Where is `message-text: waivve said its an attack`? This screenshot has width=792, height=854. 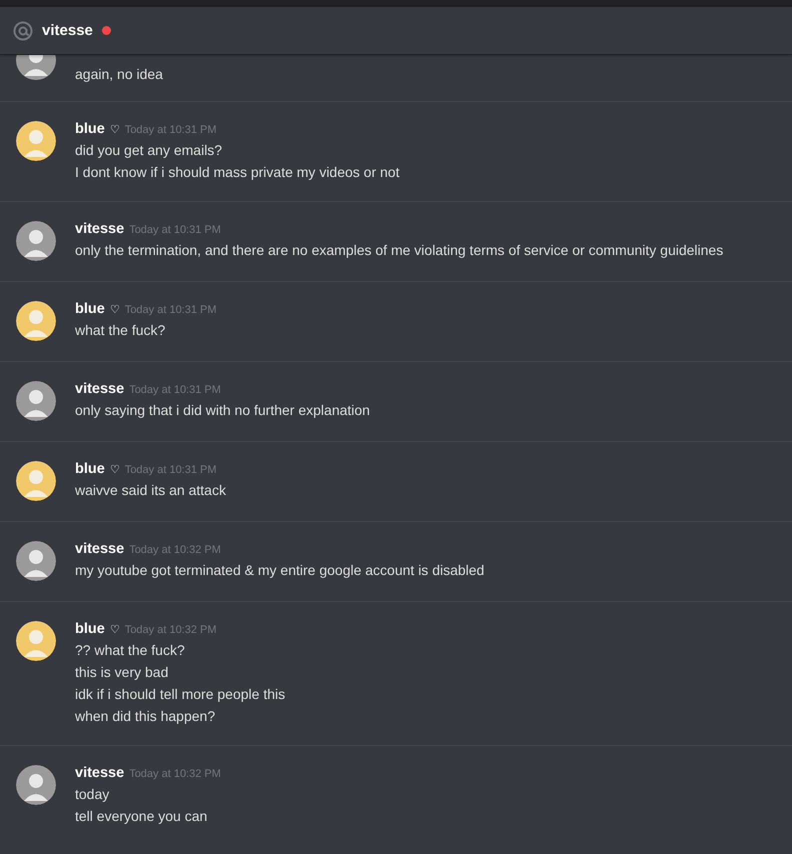
message-text: waivve said its an attack is located at coordinates (150, 490).